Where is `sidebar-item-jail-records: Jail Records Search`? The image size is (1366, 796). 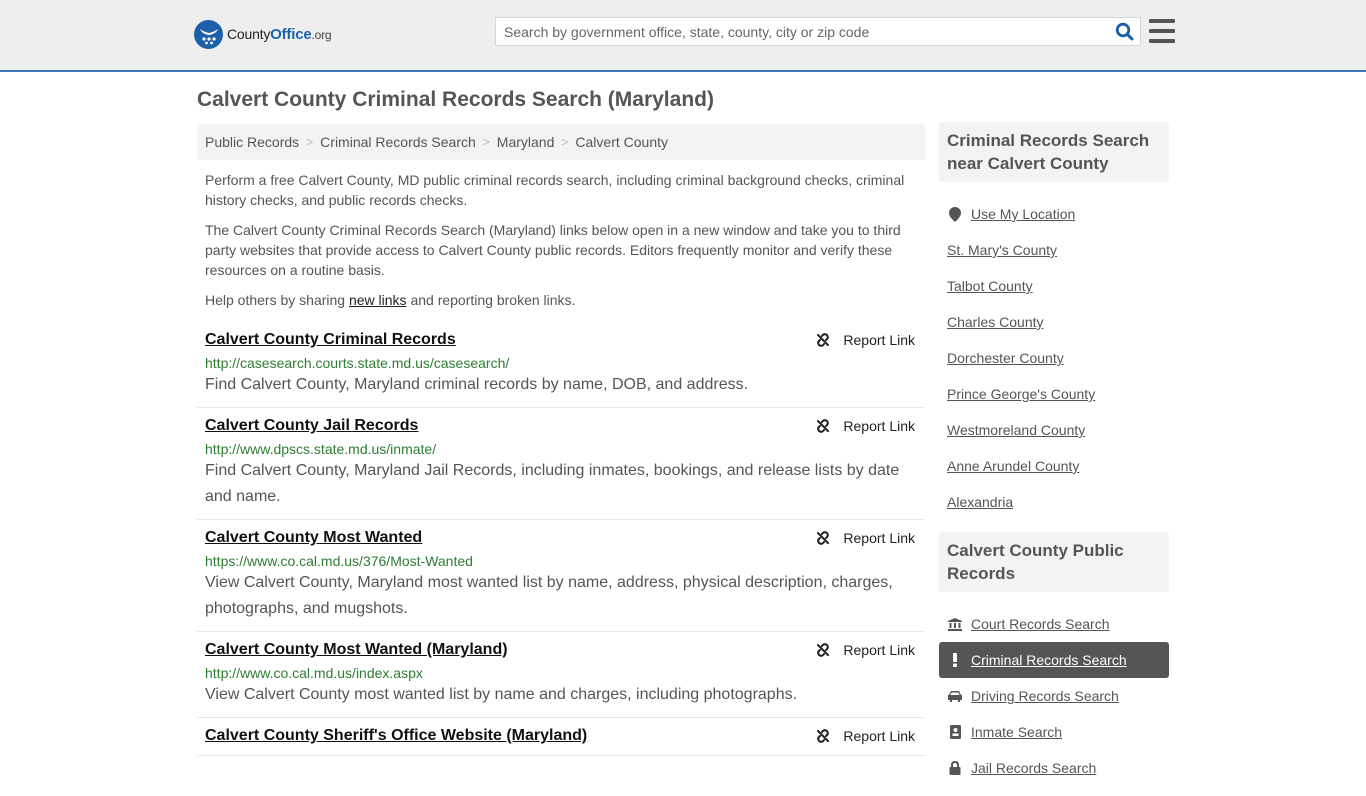 sidebar-item-jail-records: Jail Records Search is located at coordinates (1054, 768).